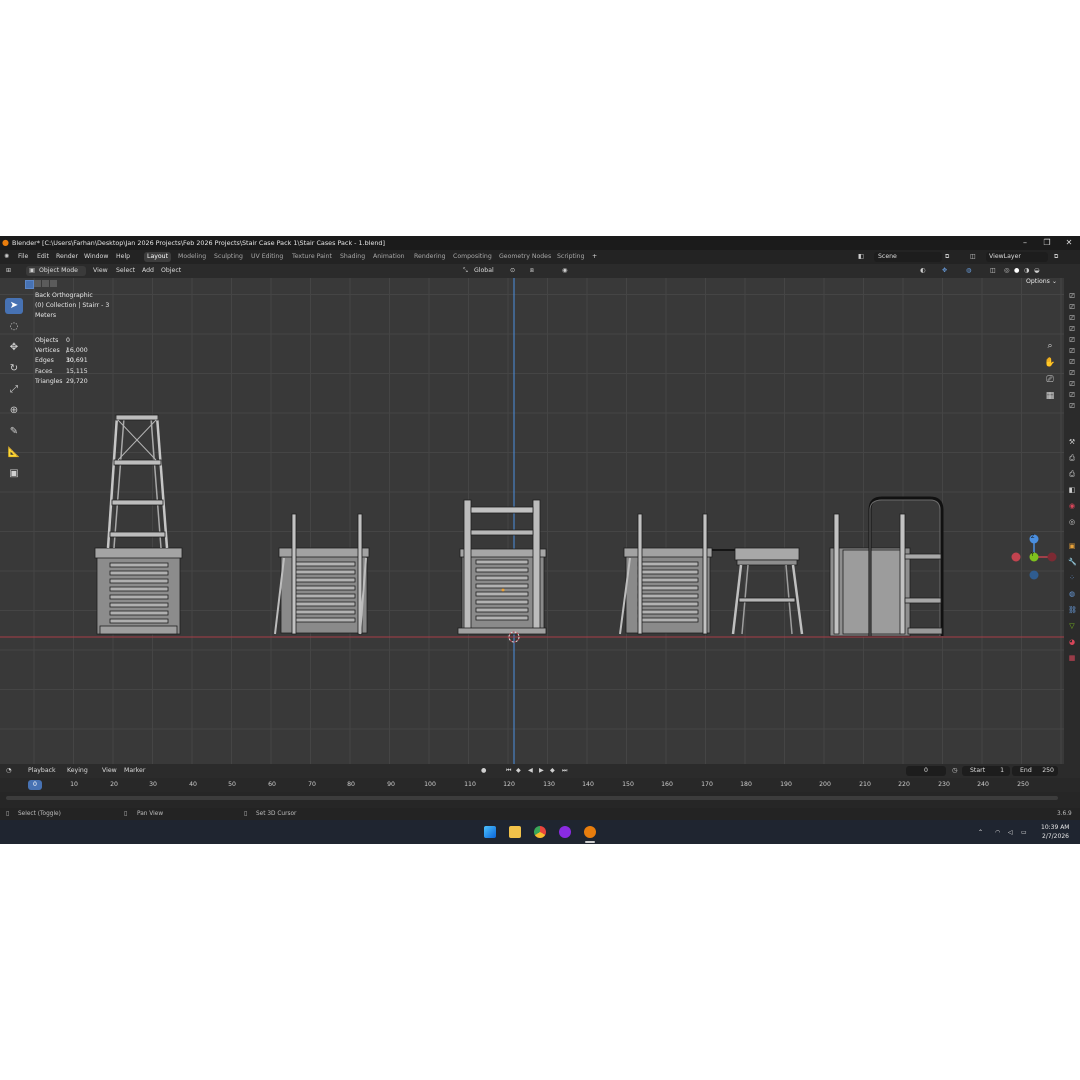 This screenshot has height=1080, width=1080. Describe the element at coordinates (1050, 363) in the screenshot. I see `pan-hand-icon: ✋` at that location.